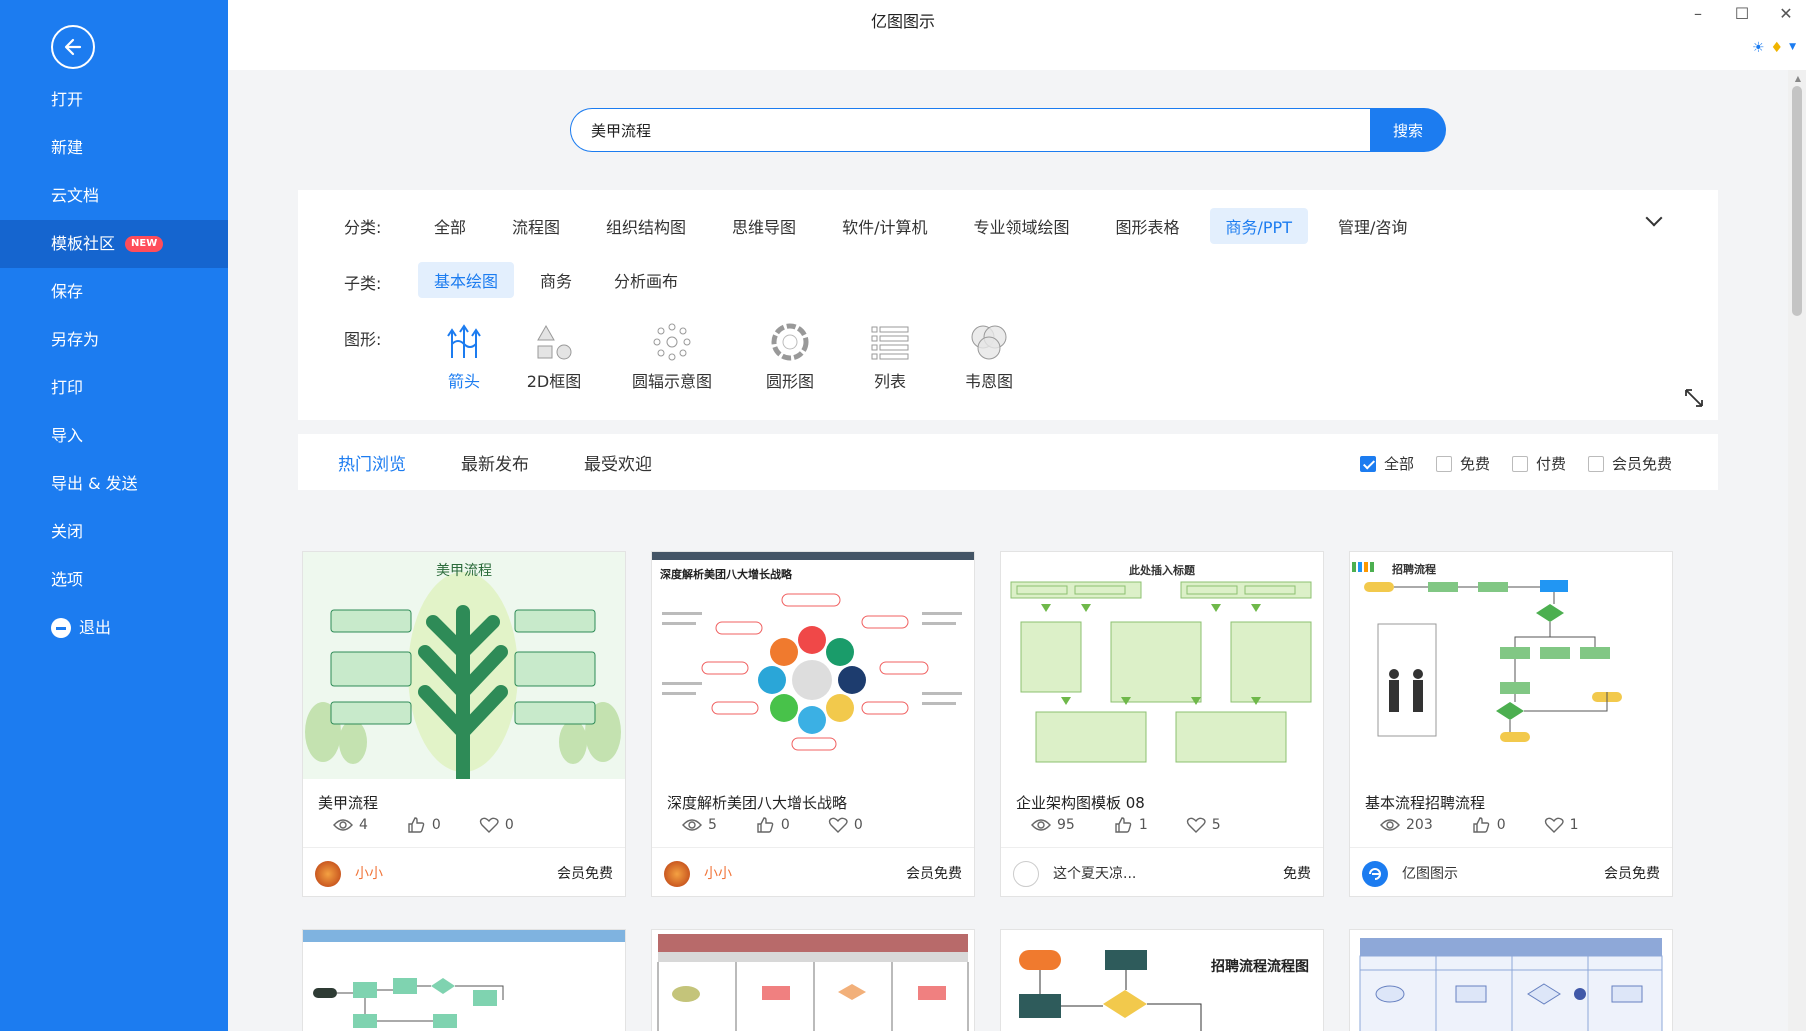 The image size is (1806, 1031). I want to click on template-card: 美甲流程 美甲流程 4 0 0 小小 会员免费, so click(464, 724).